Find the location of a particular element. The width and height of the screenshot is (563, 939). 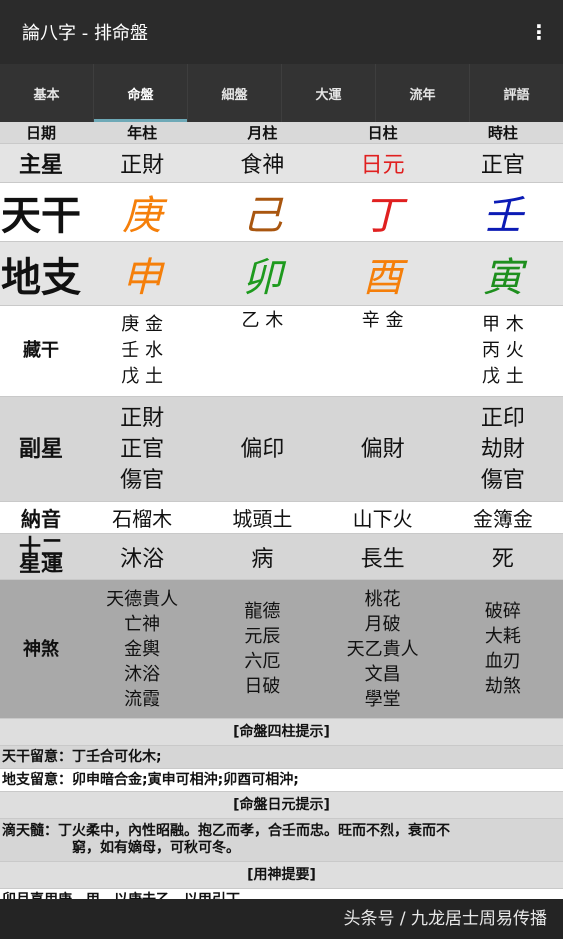

row-label: 納音 is located at coordinates (41, 517).